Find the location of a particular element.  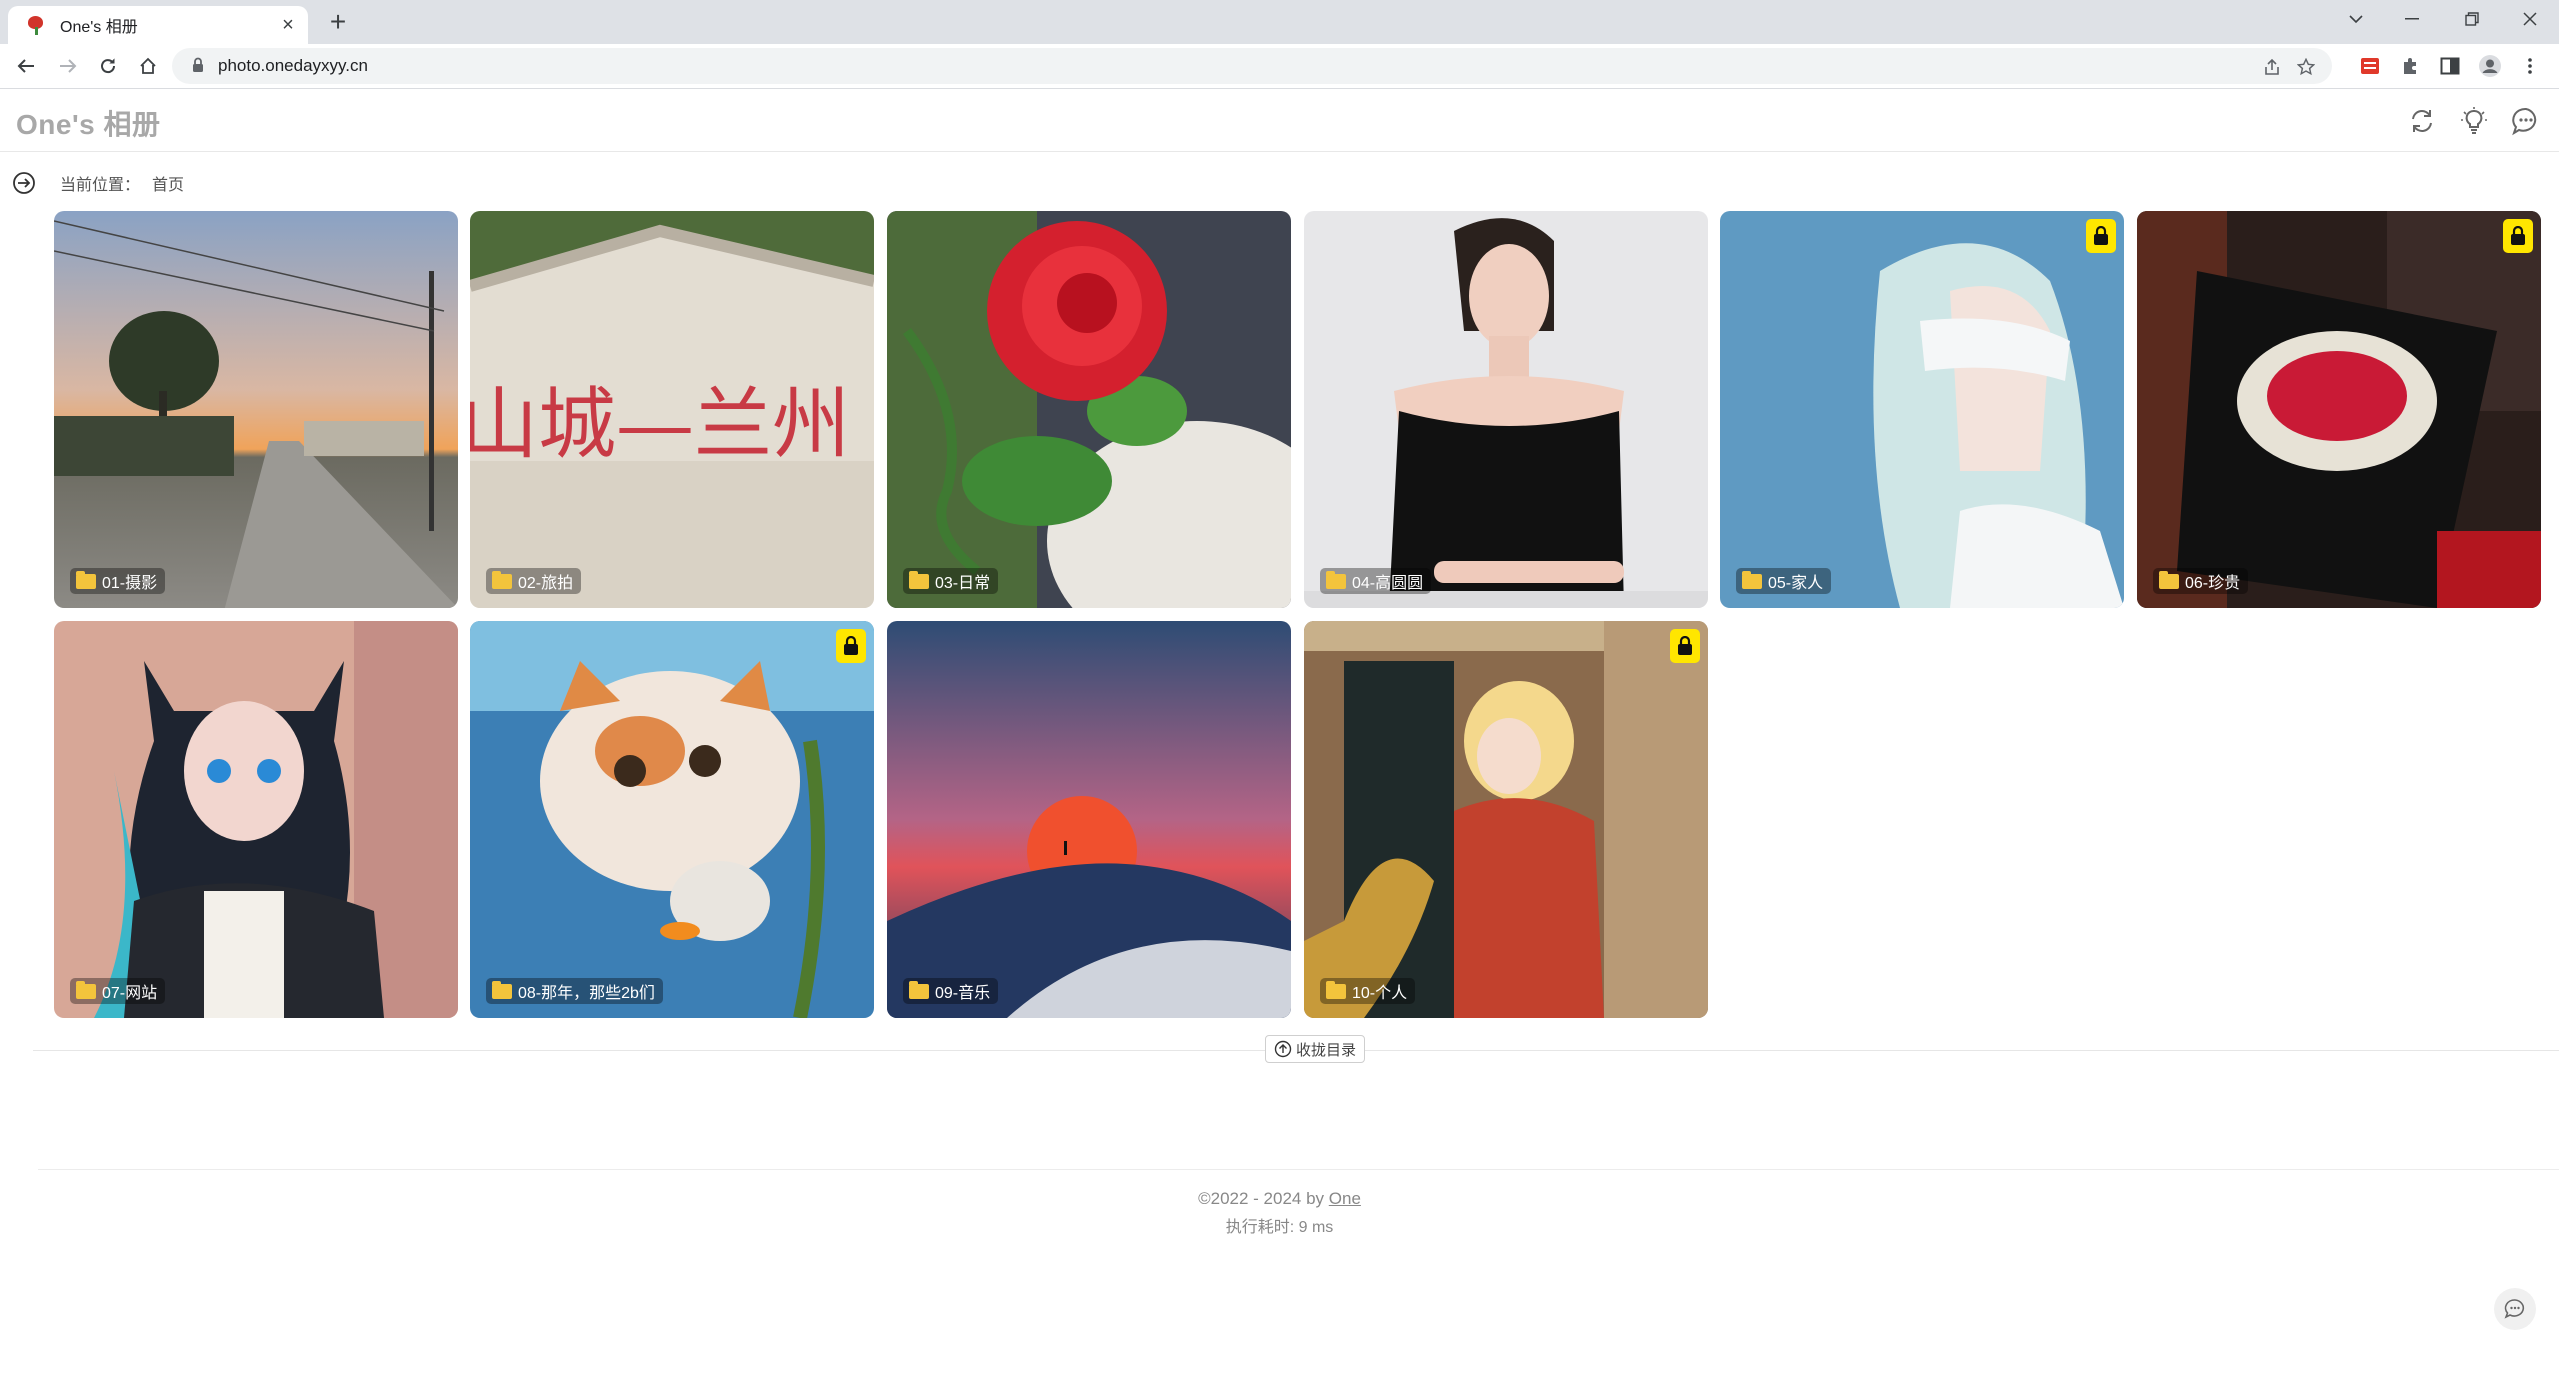

floating-chat-button is located at coordinates (2515, 1309).